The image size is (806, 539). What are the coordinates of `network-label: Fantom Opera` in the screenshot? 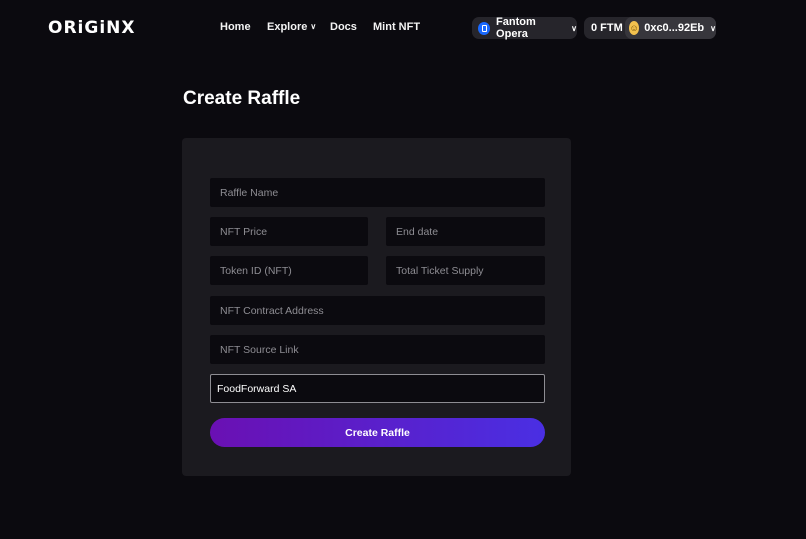 It's located at (516, 28).